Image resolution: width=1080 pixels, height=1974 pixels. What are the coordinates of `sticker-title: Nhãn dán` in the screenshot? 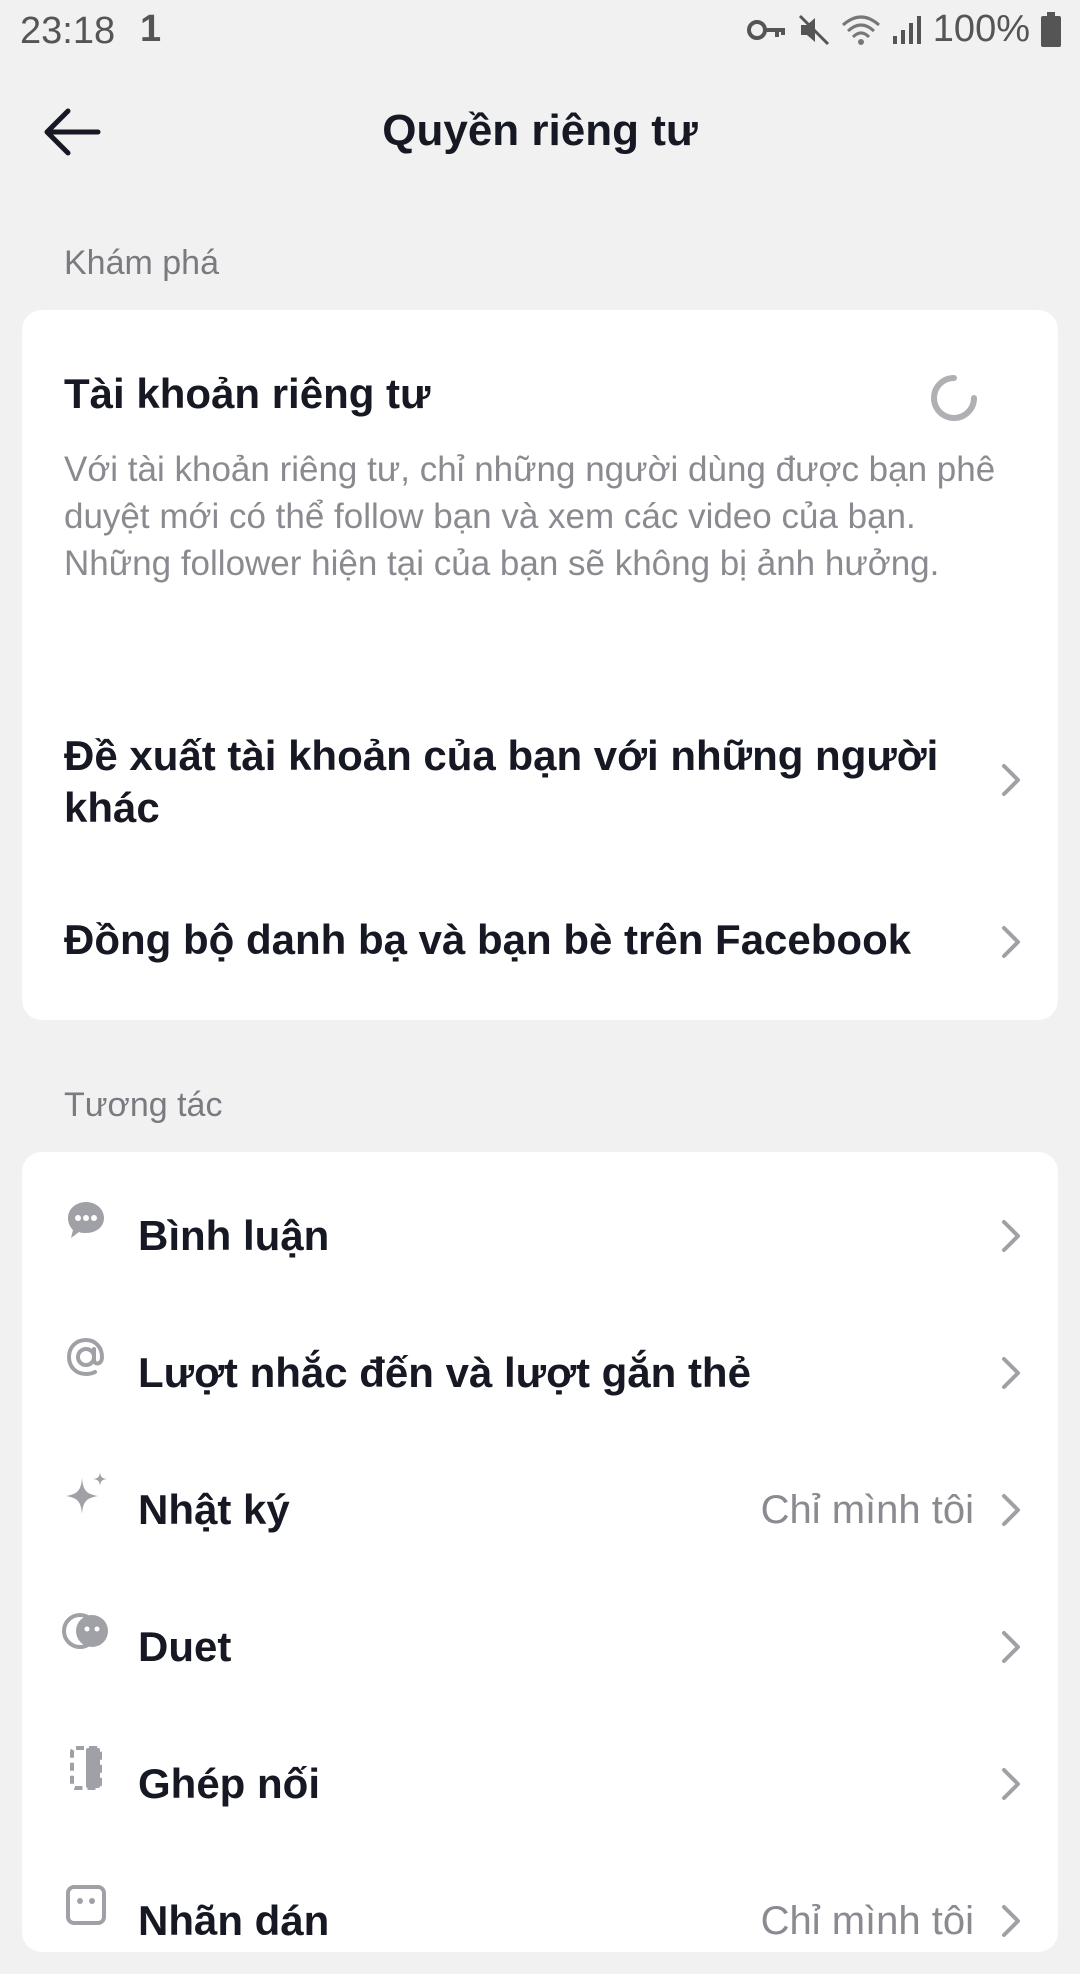 It's located at (234, 1920).